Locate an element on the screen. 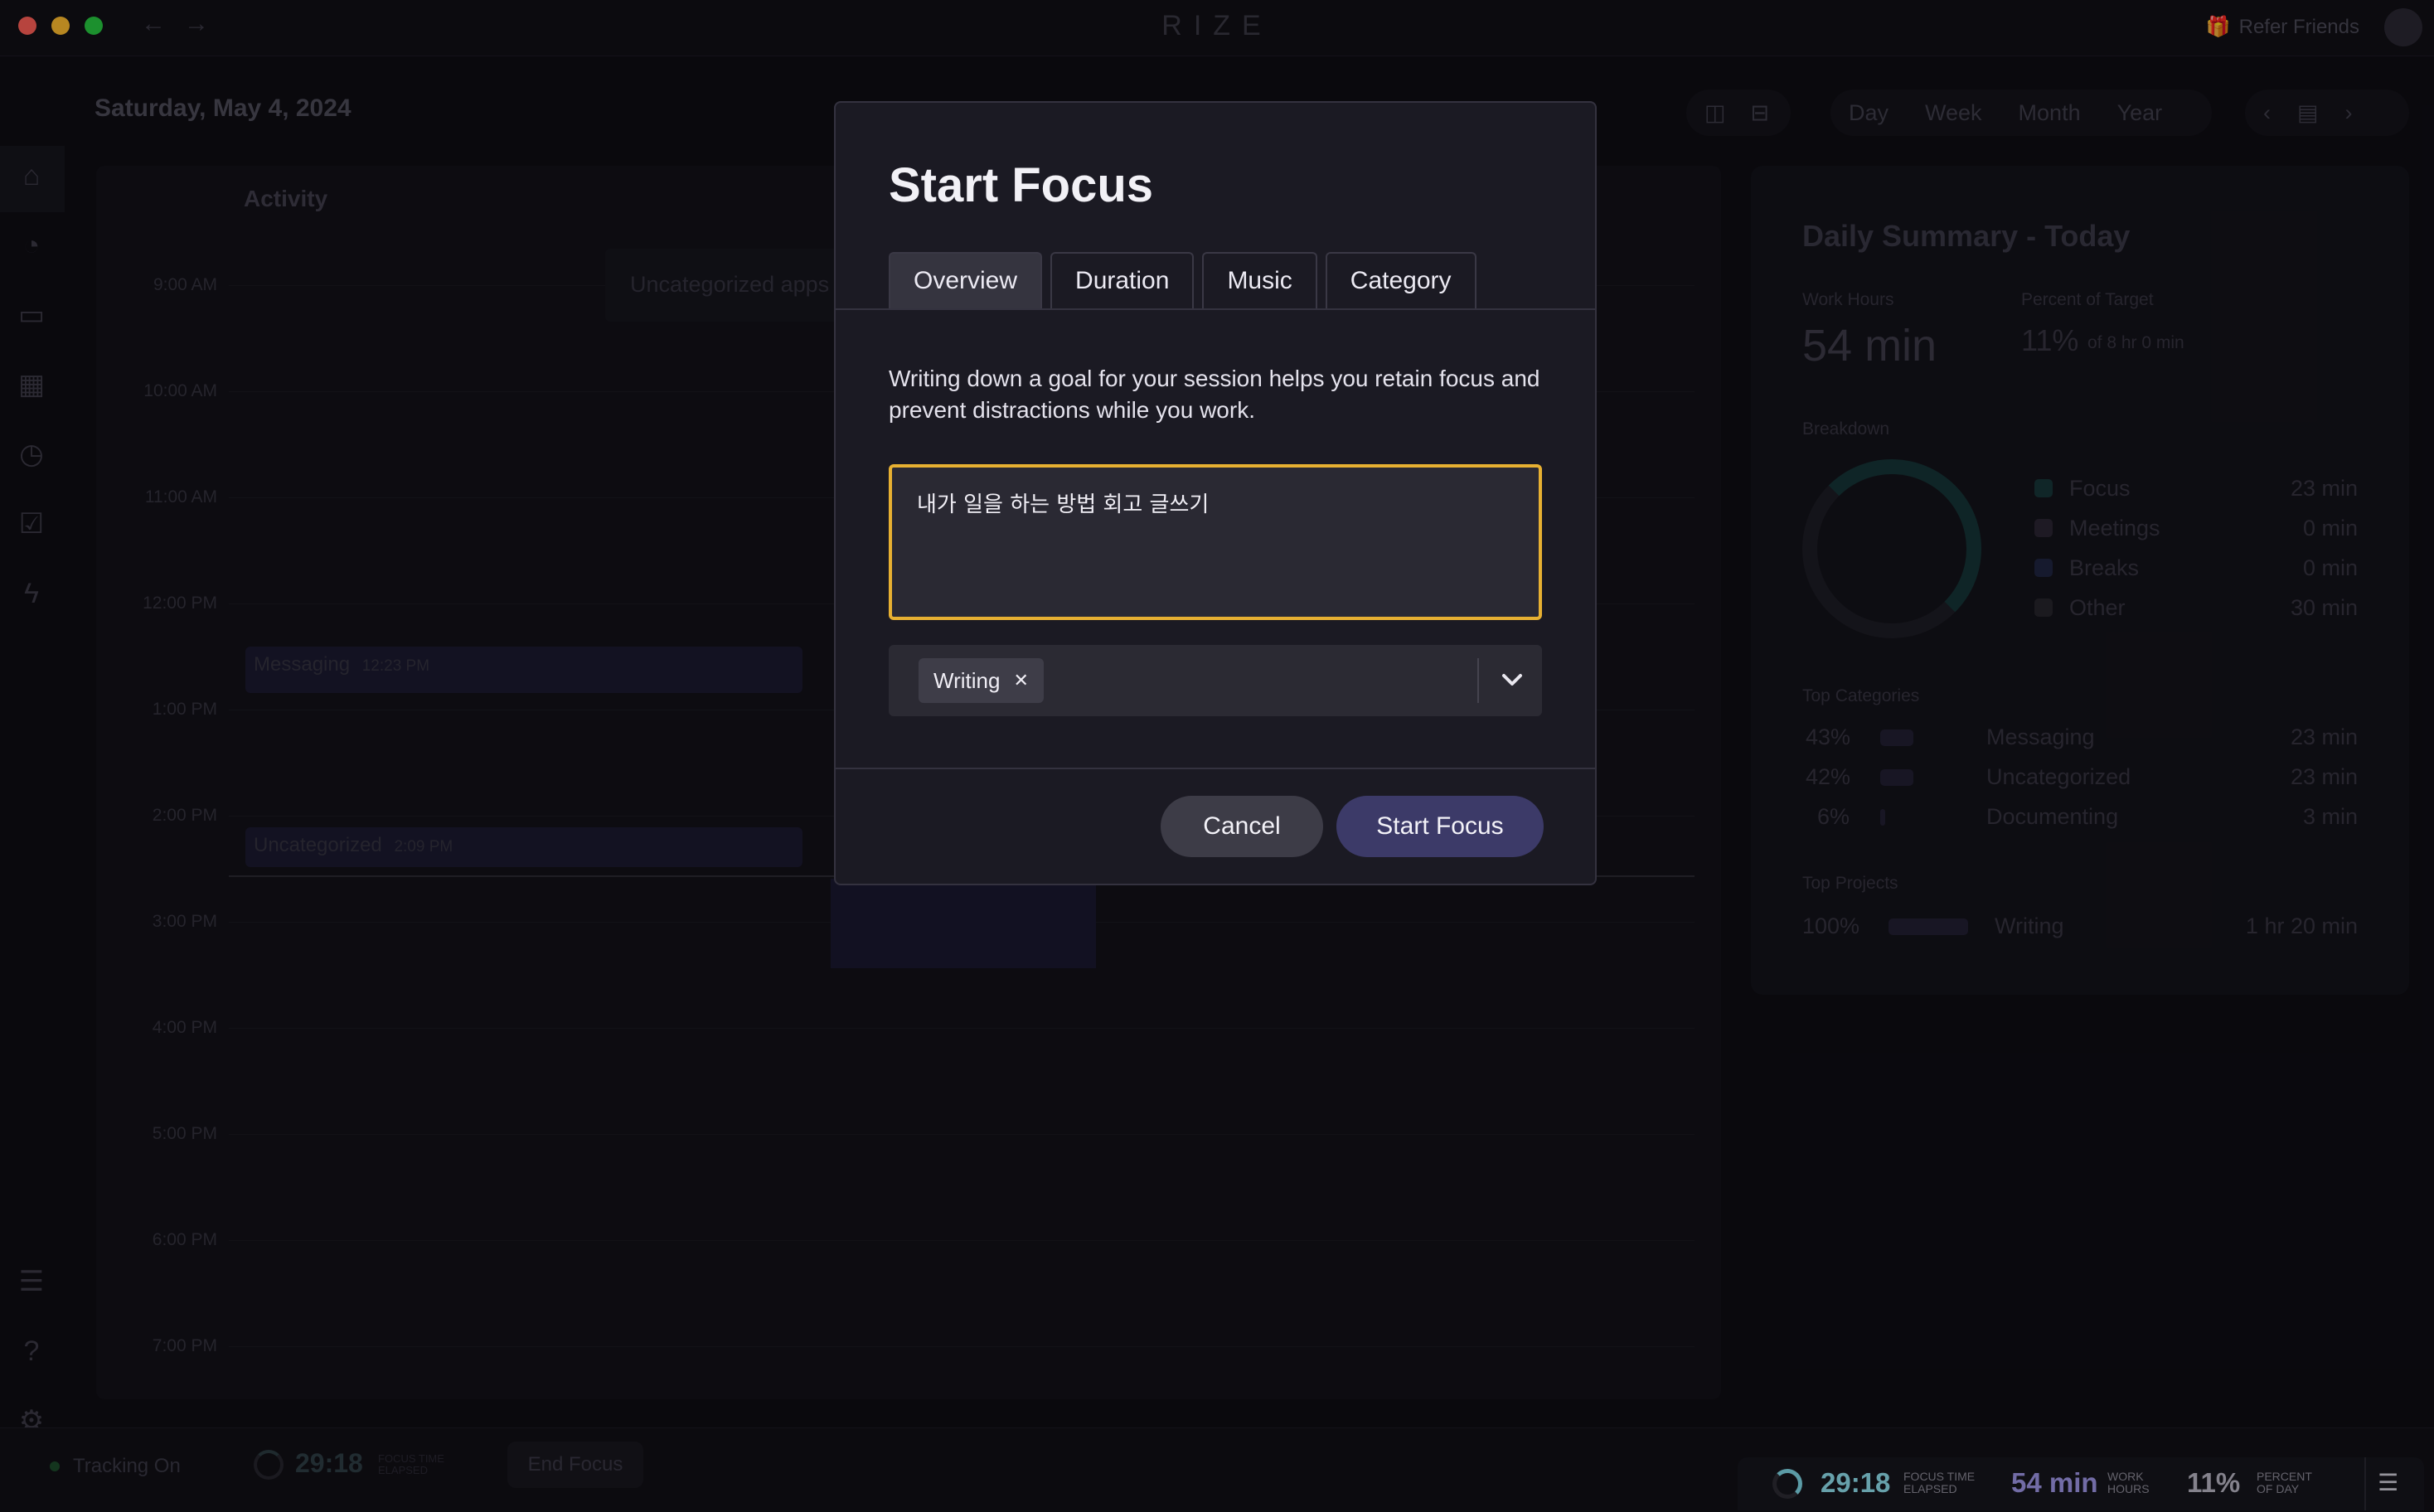 This screenshot has height=1512, width=2434. tab-overview: Overview is located at coordinates (966, 280).